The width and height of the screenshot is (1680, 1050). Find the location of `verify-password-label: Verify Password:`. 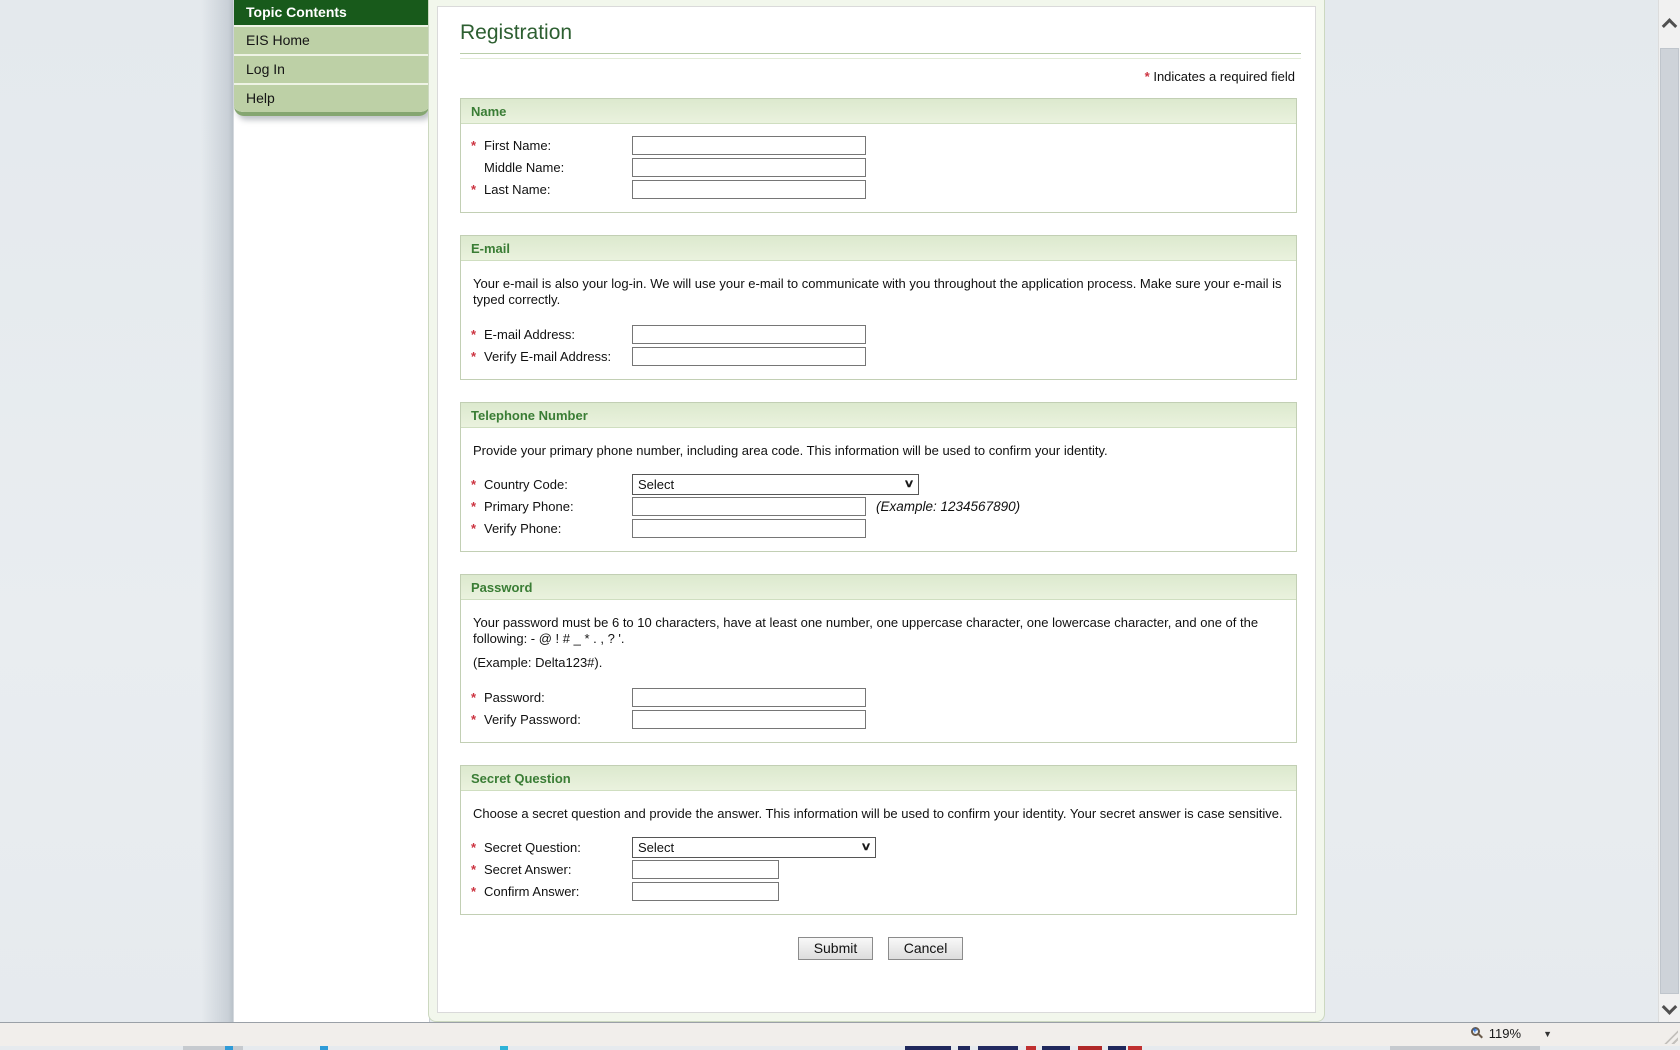

verify-password-label: Verify Password: is located at coordinates (532, 719).